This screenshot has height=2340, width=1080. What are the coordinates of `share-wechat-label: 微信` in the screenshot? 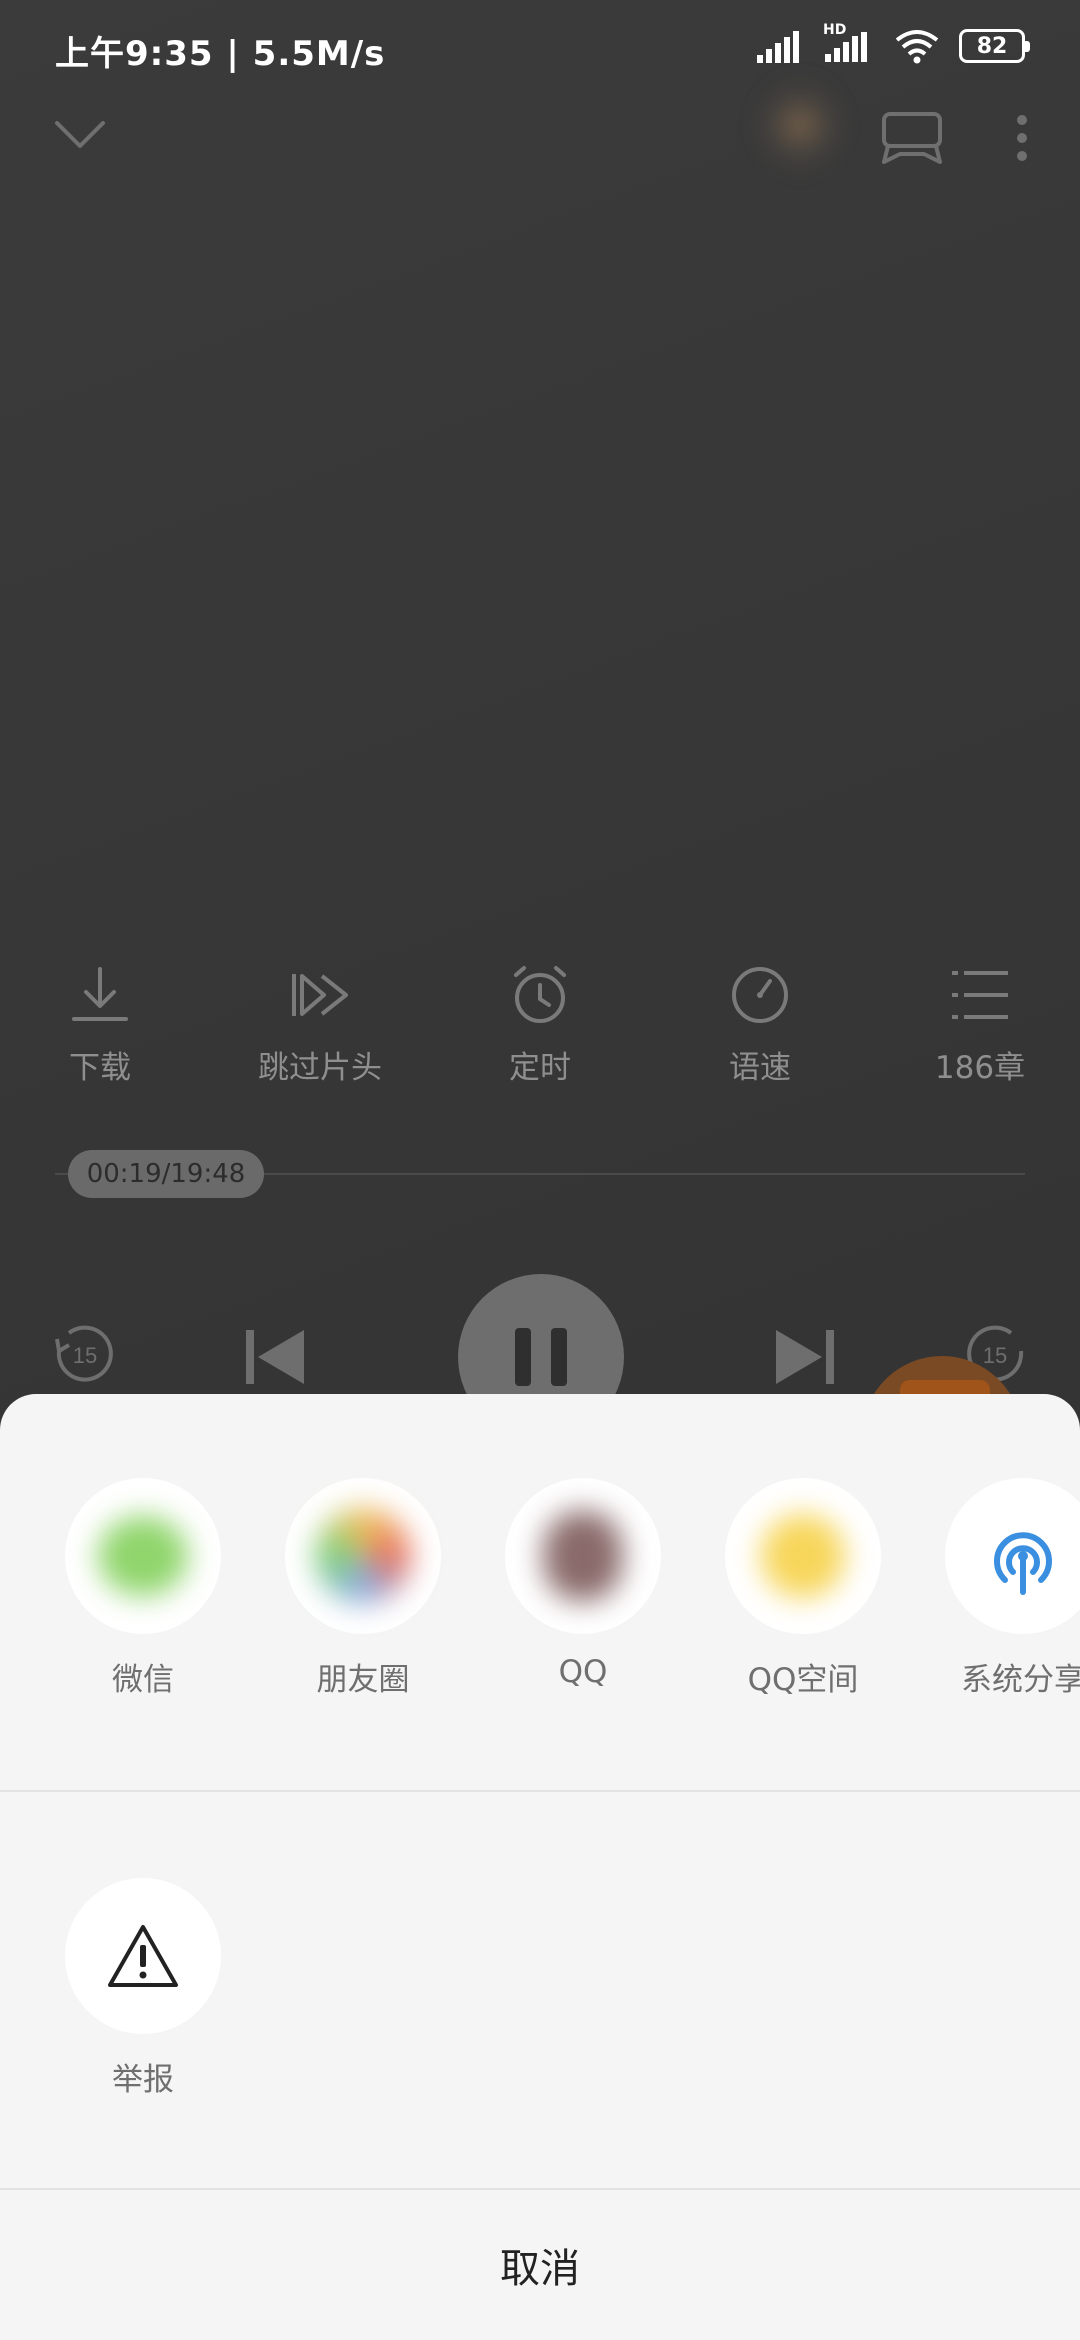 It's located at (143, 1680).